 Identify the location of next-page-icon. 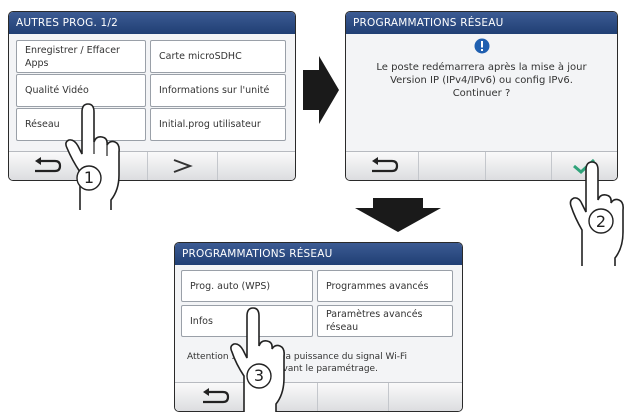
(182, 166).